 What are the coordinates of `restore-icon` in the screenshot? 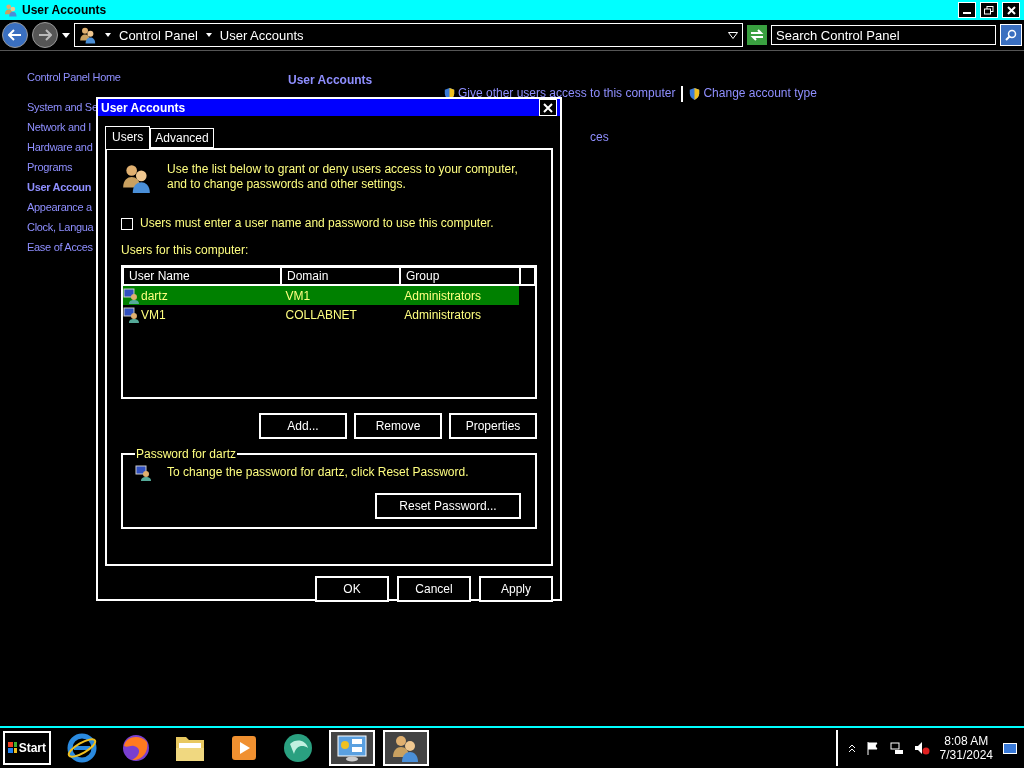 It's located at (989, 10).